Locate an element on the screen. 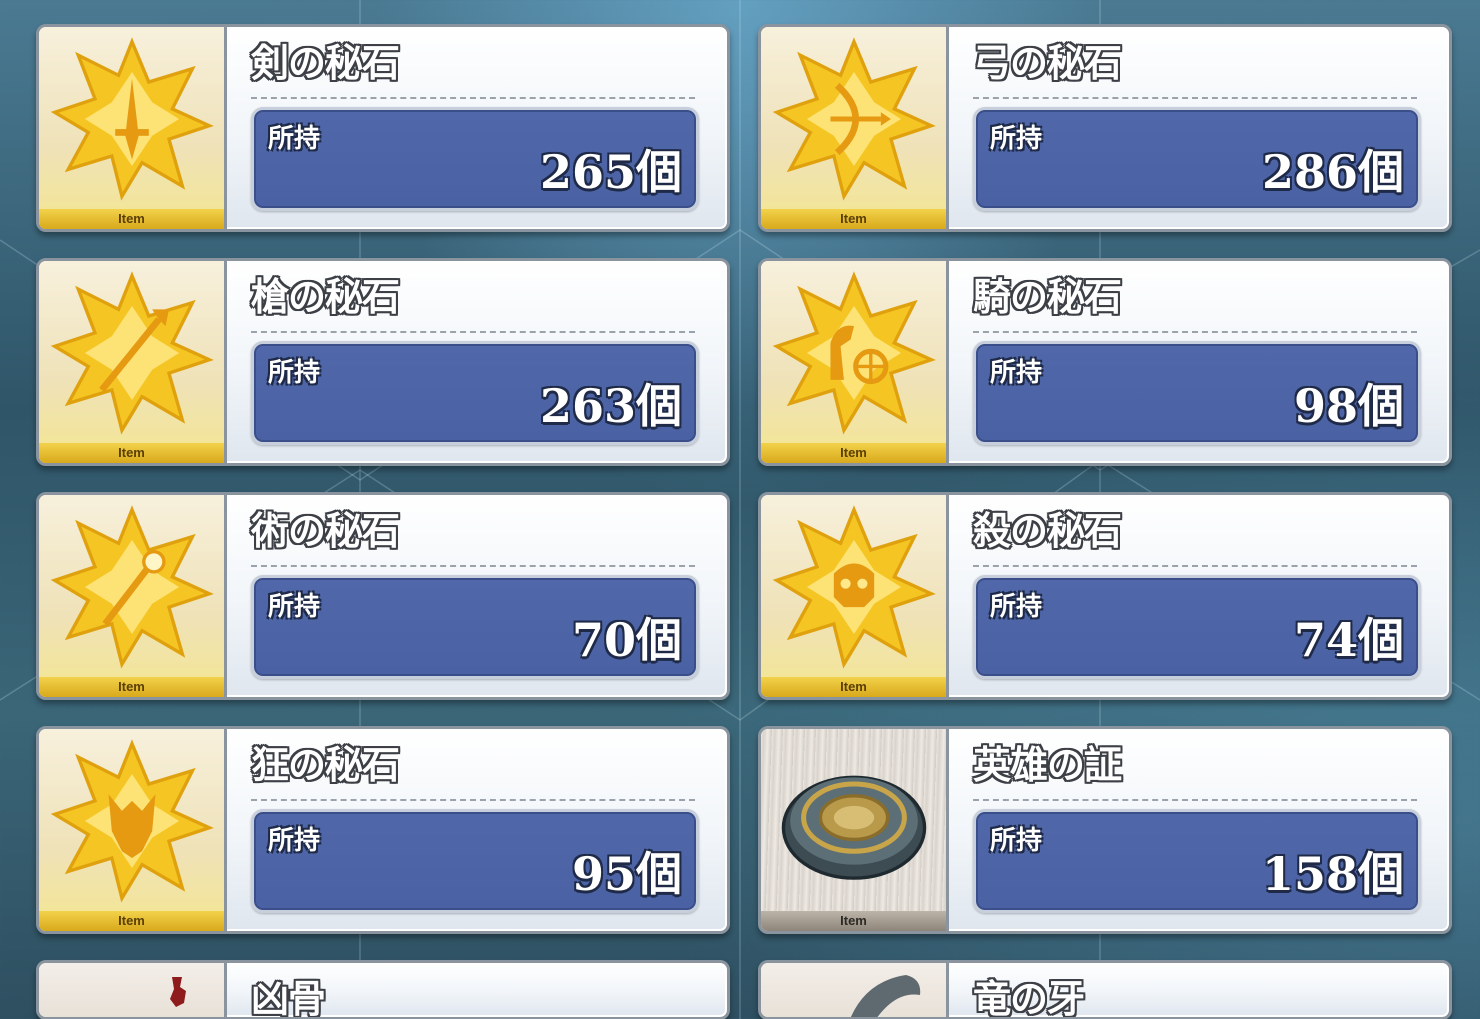 This screenshot has height=1019, width=1480. rider-gem-icon is located at coordinates (854, 353).